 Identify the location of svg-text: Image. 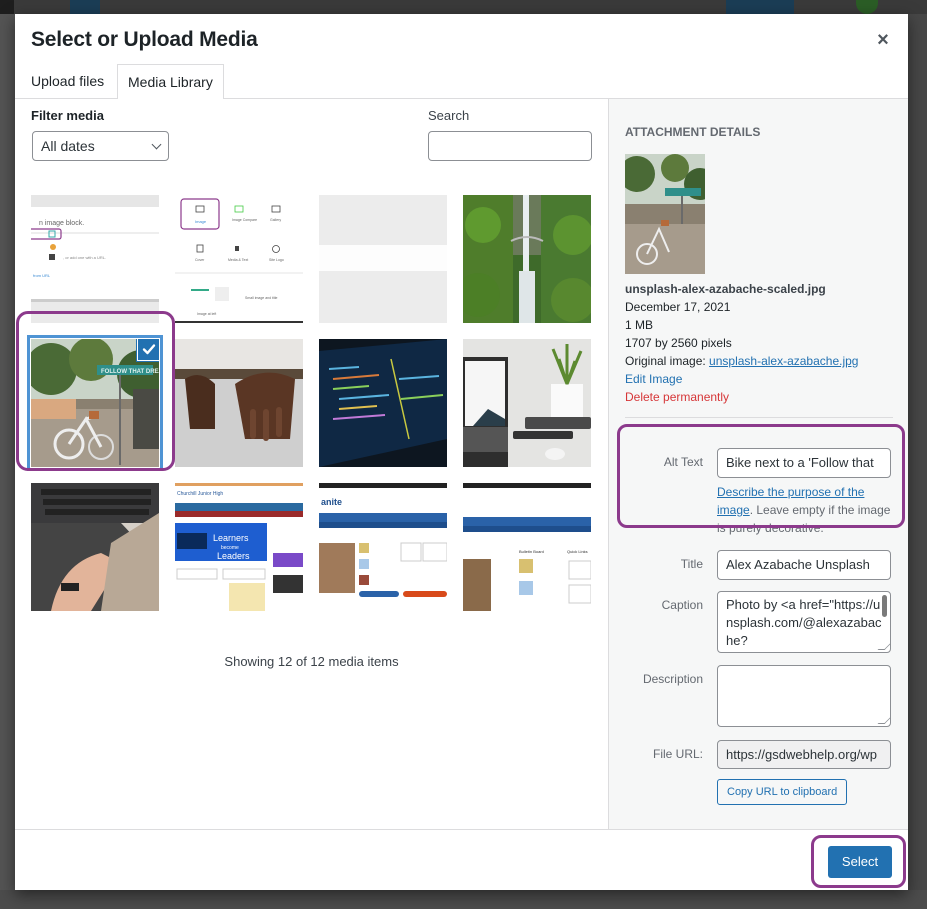
(201, 221).